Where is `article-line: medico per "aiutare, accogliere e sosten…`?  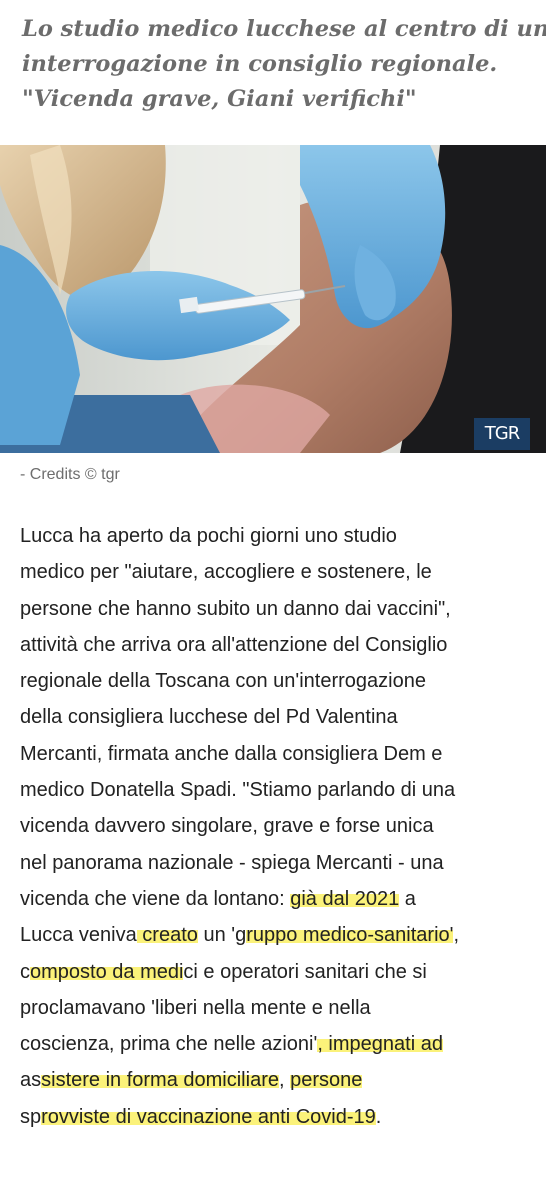 article-line: medico per "aiutare, accogliere e sosten… is located at coordinates (226, 572).